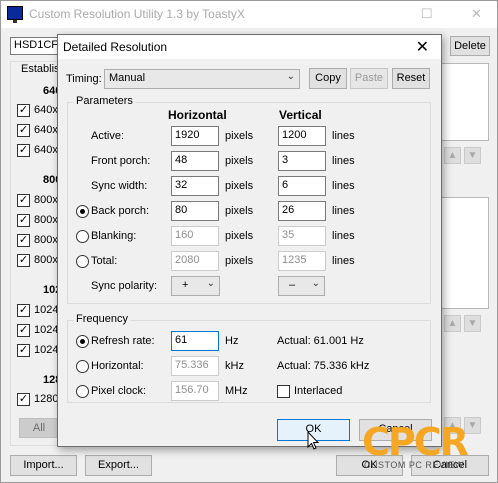 The image size is (498, 483). I want to click on front-porch-label: Front porch:, so click(121, 161).